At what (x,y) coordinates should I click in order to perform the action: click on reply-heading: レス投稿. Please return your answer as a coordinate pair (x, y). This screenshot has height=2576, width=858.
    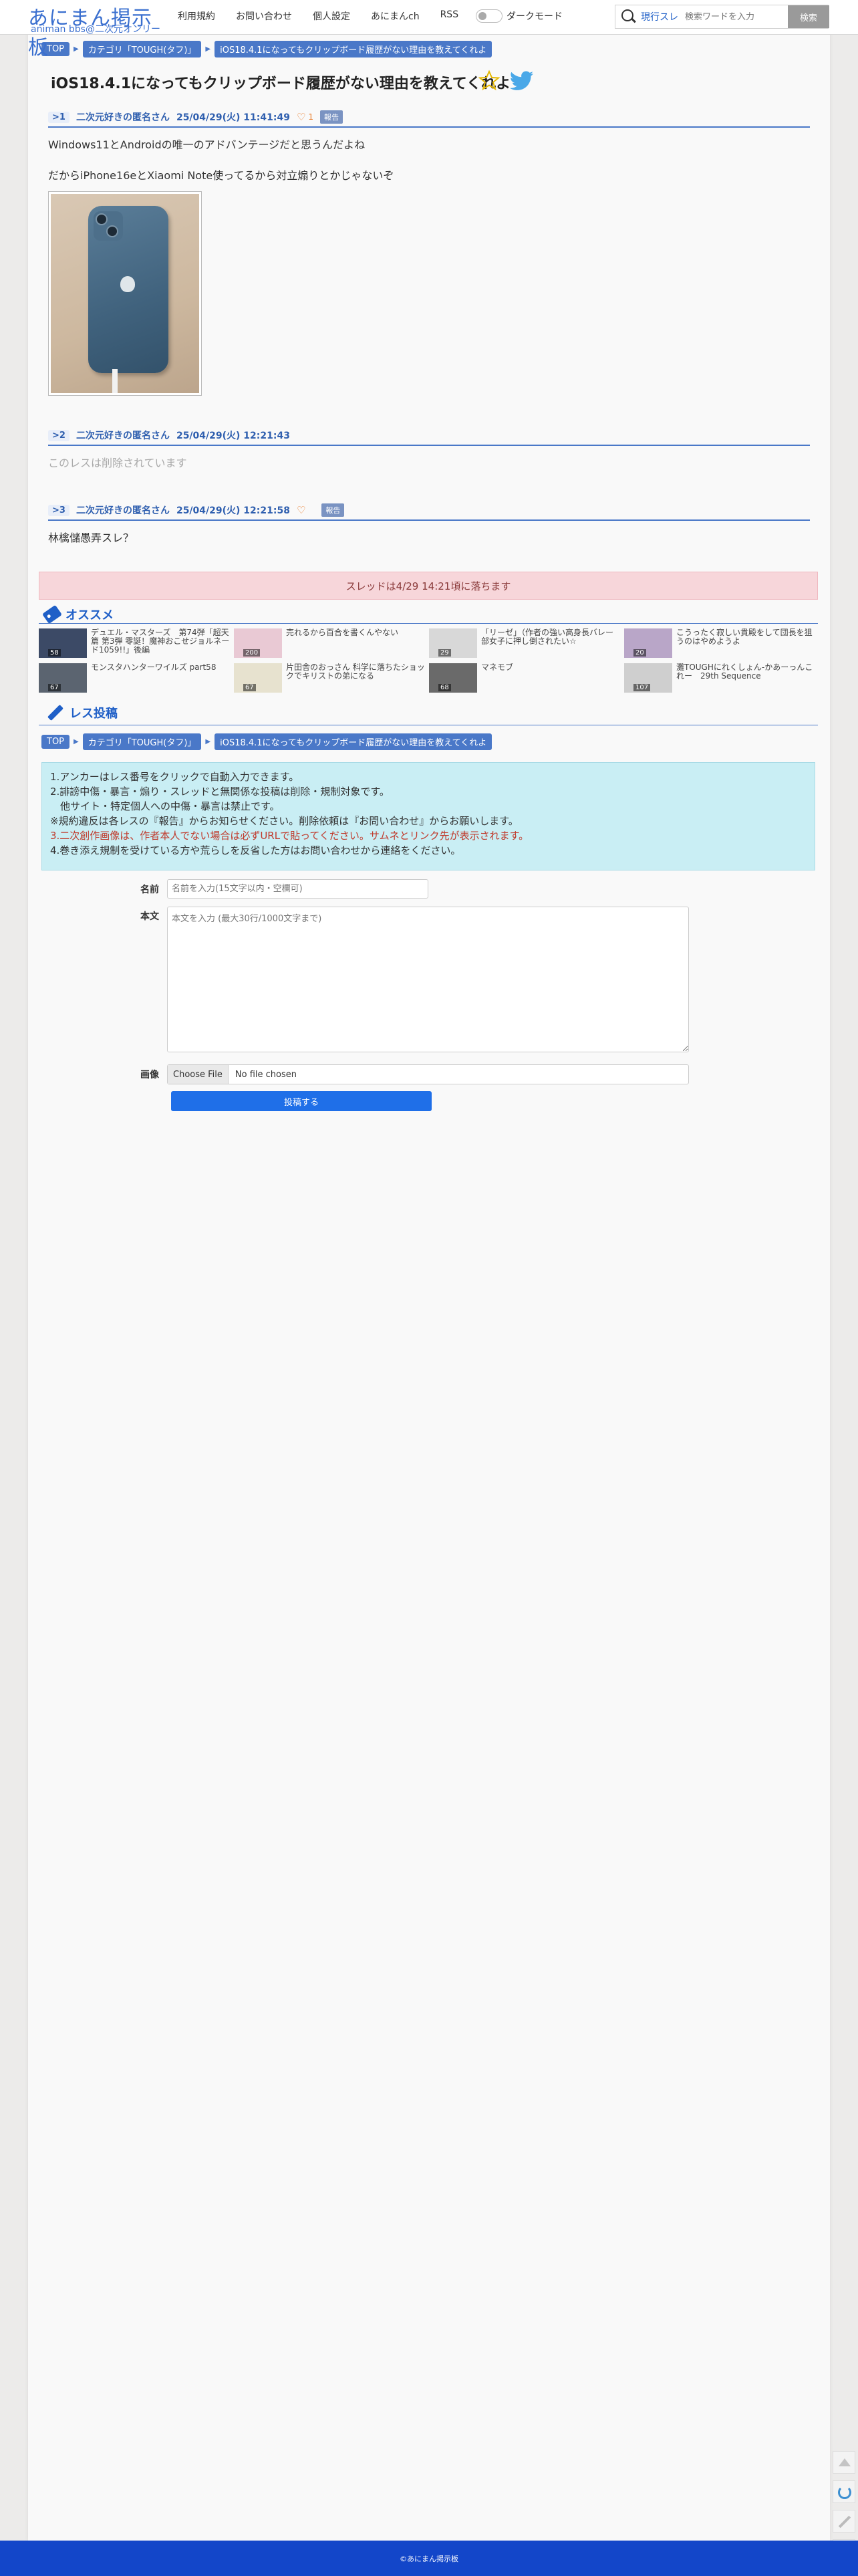
    Looking at the image, I should click on (82, 712).